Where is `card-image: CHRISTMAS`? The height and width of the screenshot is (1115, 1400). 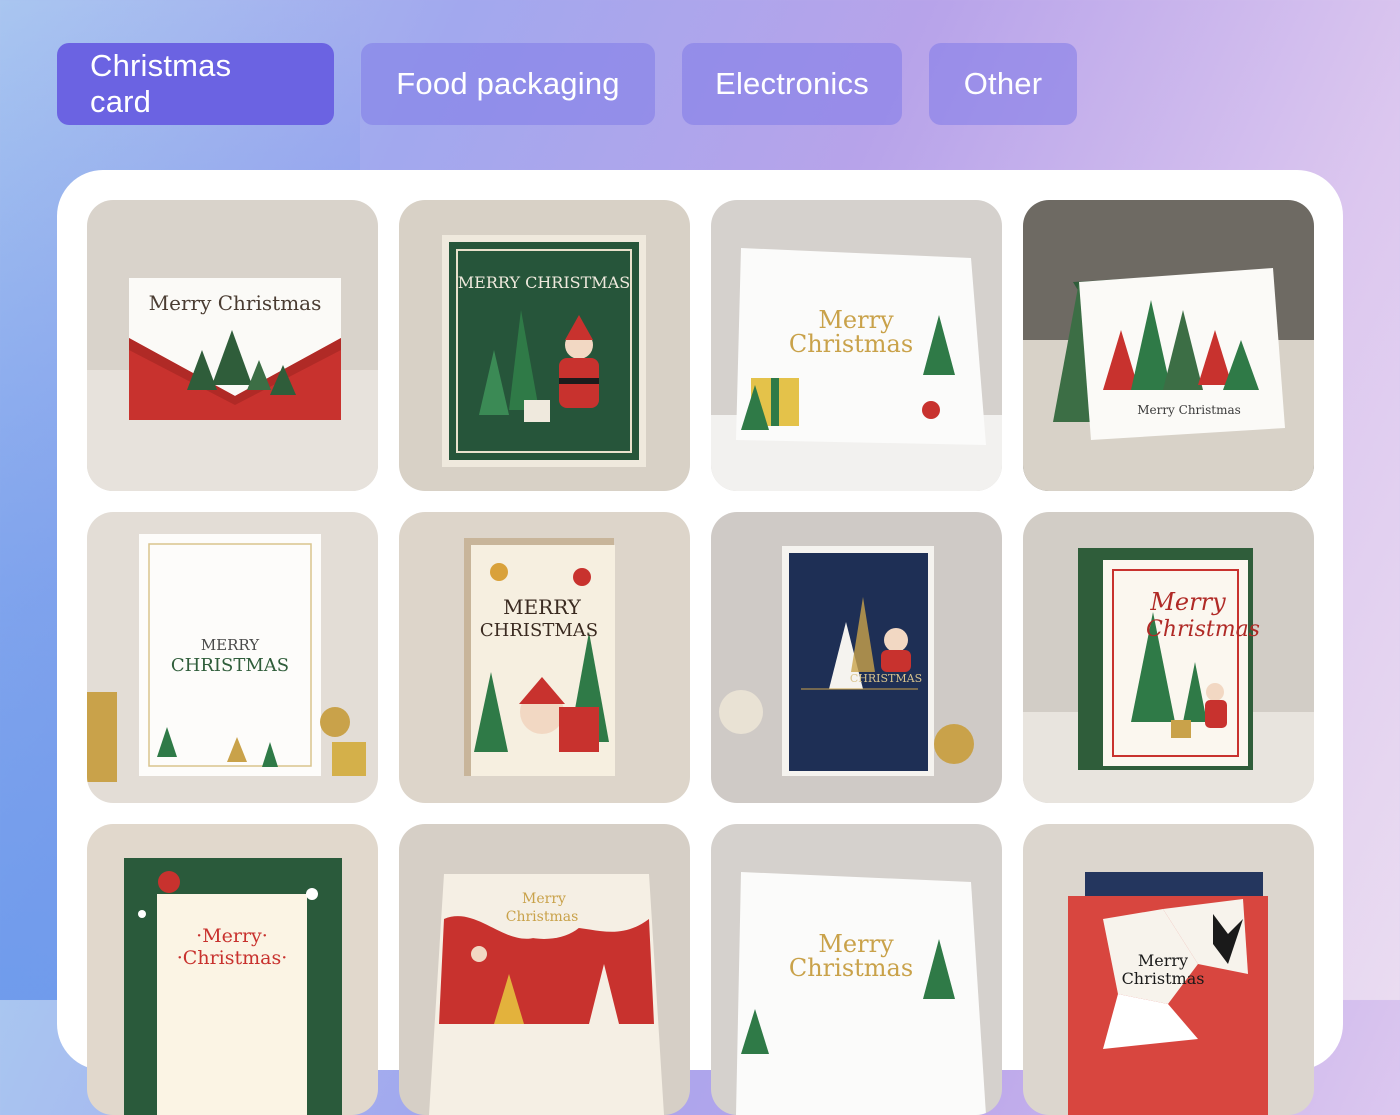 card-image: CHRISTMAS is located at coordinates (856, 657).